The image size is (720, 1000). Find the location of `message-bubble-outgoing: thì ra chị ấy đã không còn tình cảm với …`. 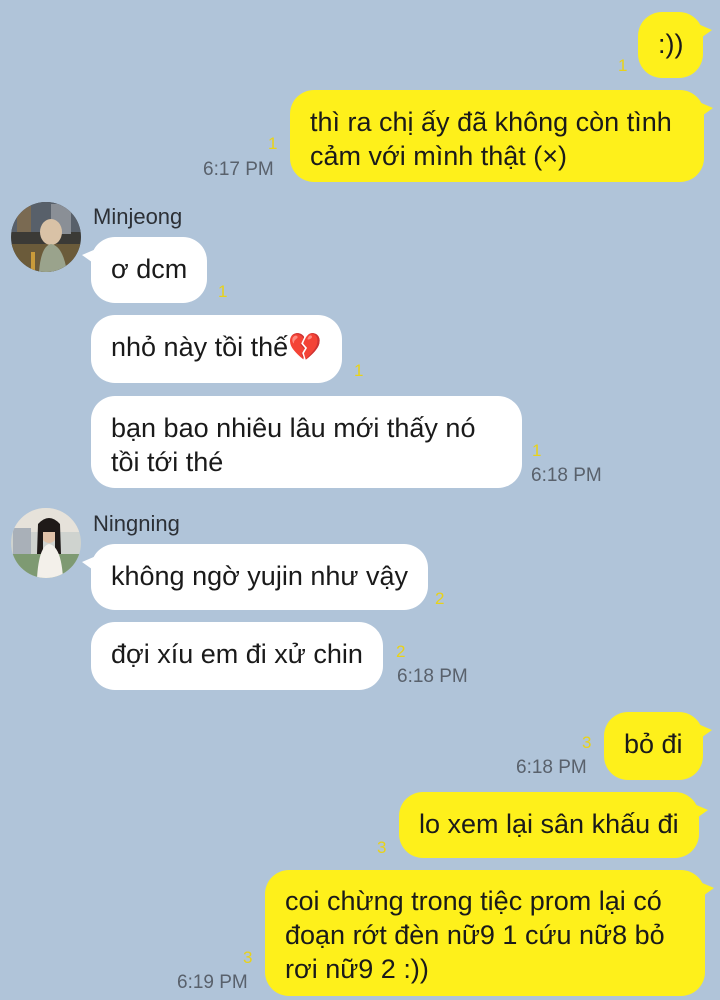

message-bubble-outgoing: thì ra chị ấy đã không còn tình cảm với … is located at coordinates (501, 136).